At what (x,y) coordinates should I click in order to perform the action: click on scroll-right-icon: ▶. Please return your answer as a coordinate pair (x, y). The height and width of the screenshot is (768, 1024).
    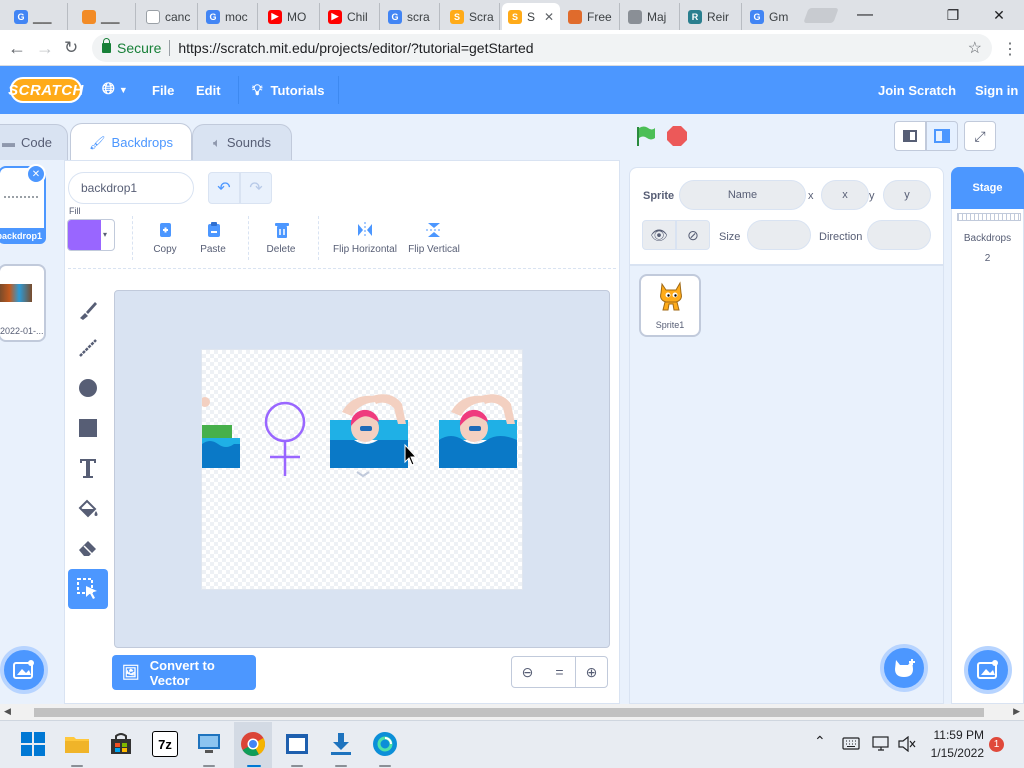
    Looking at the image, I should click on (1016, 711).